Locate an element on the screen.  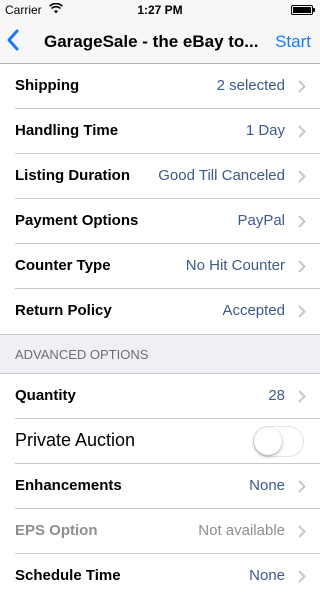
row-label: Payment Options is located at coordinates (77, 220).